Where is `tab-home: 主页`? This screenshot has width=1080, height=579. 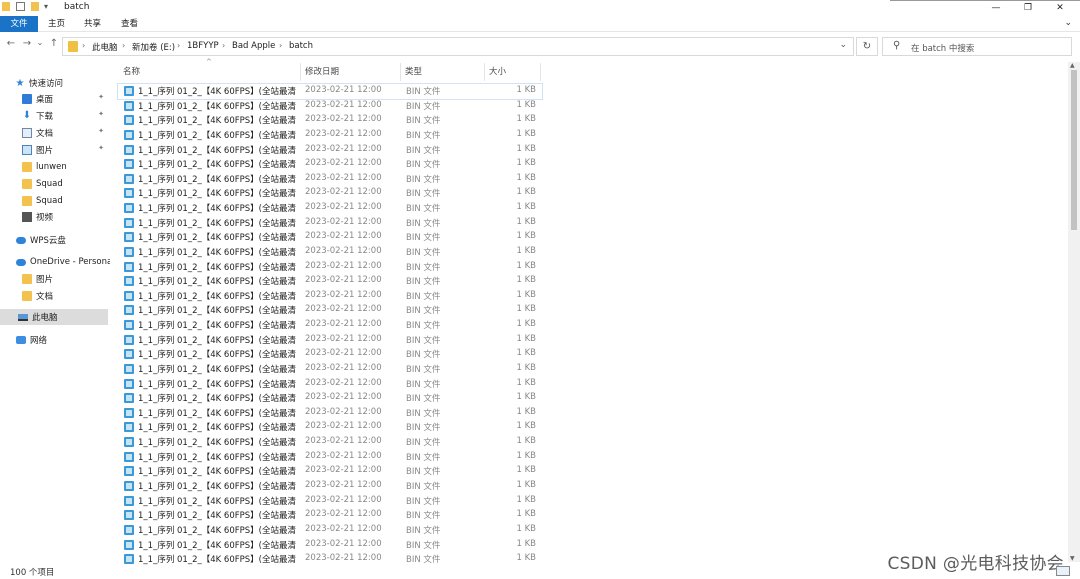
tab-home: 主页 is located at coordinates (56, 24).